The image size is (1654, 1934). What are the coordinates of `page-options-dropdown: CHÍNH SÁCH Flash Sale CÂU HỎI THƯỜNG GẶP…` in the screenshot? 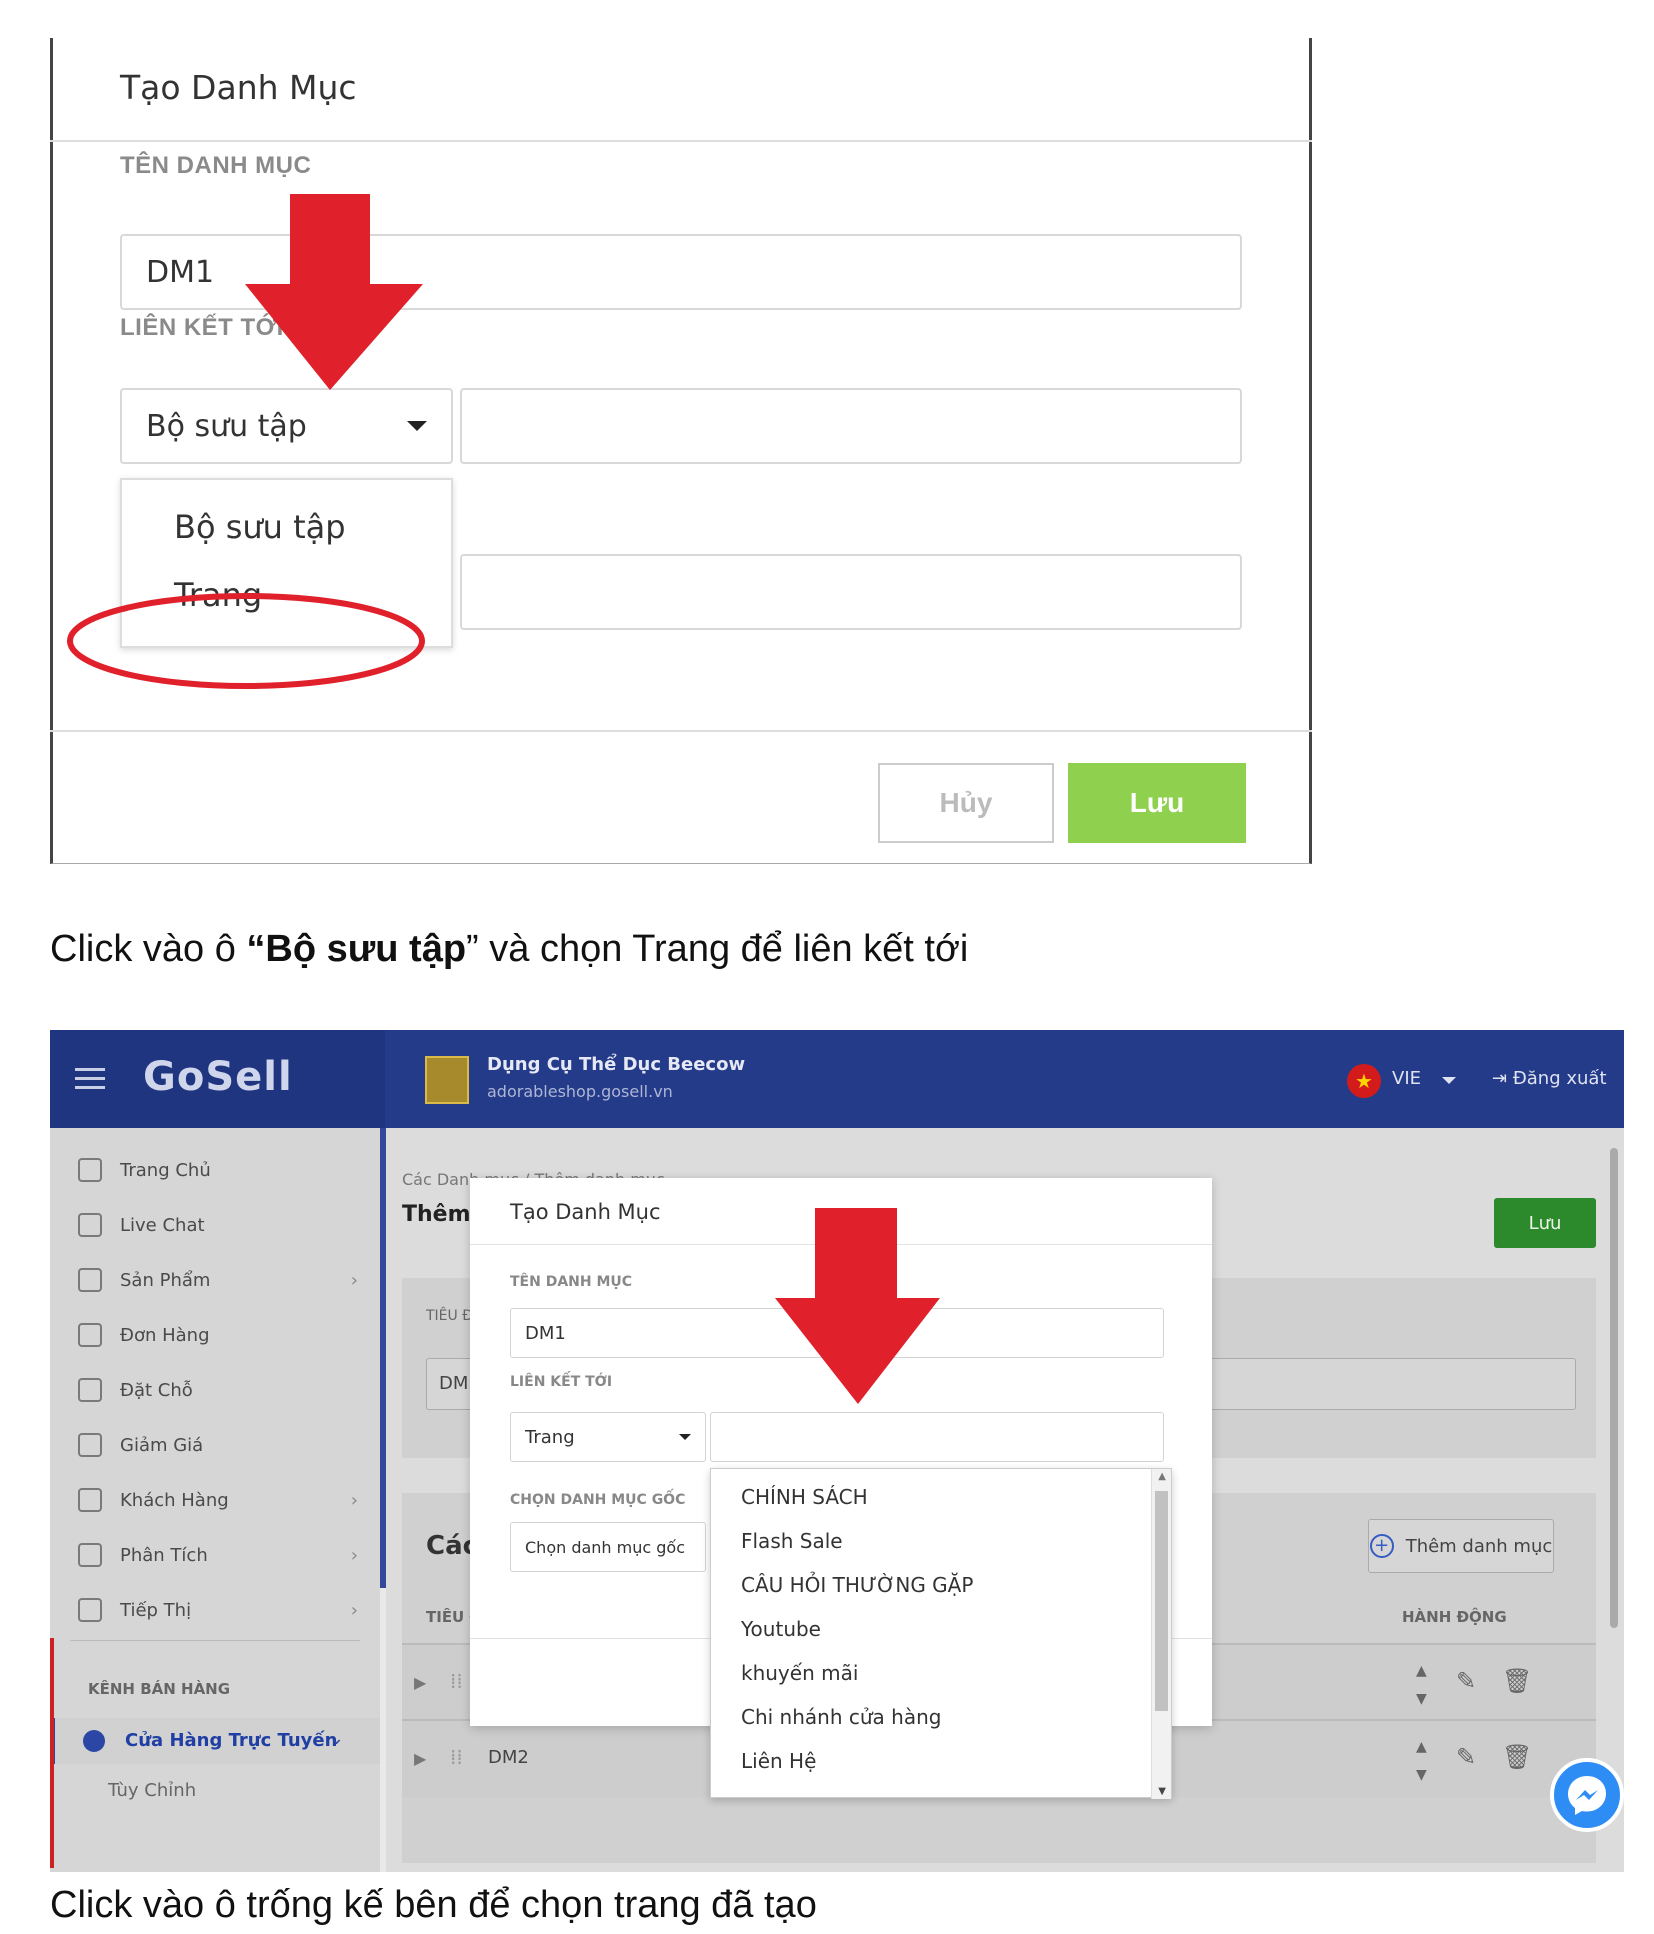 It's located at (941, 1633).